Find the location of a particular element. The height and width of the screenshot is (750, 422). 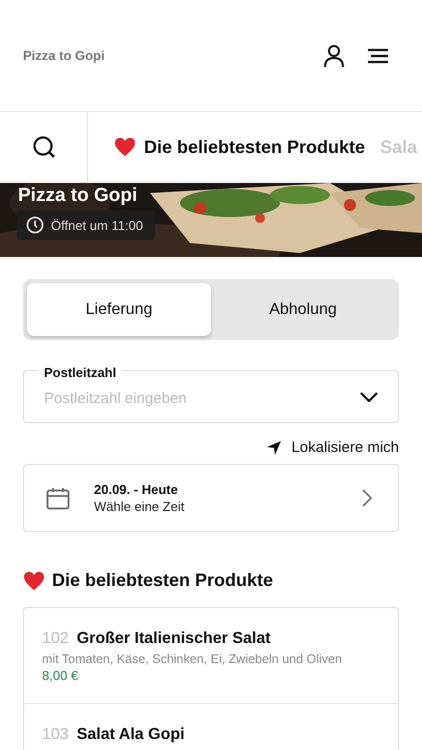

date-title: 20.09. - Heute is located at coordinates (136, 489).